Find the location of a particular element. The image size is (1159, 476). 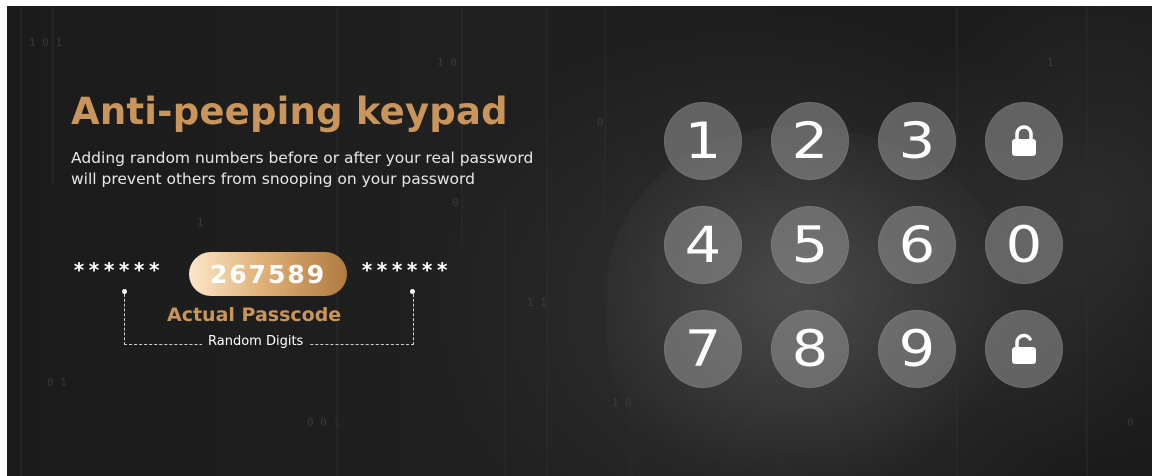

lock-closed-icon is located at coordinates (1024, 140).